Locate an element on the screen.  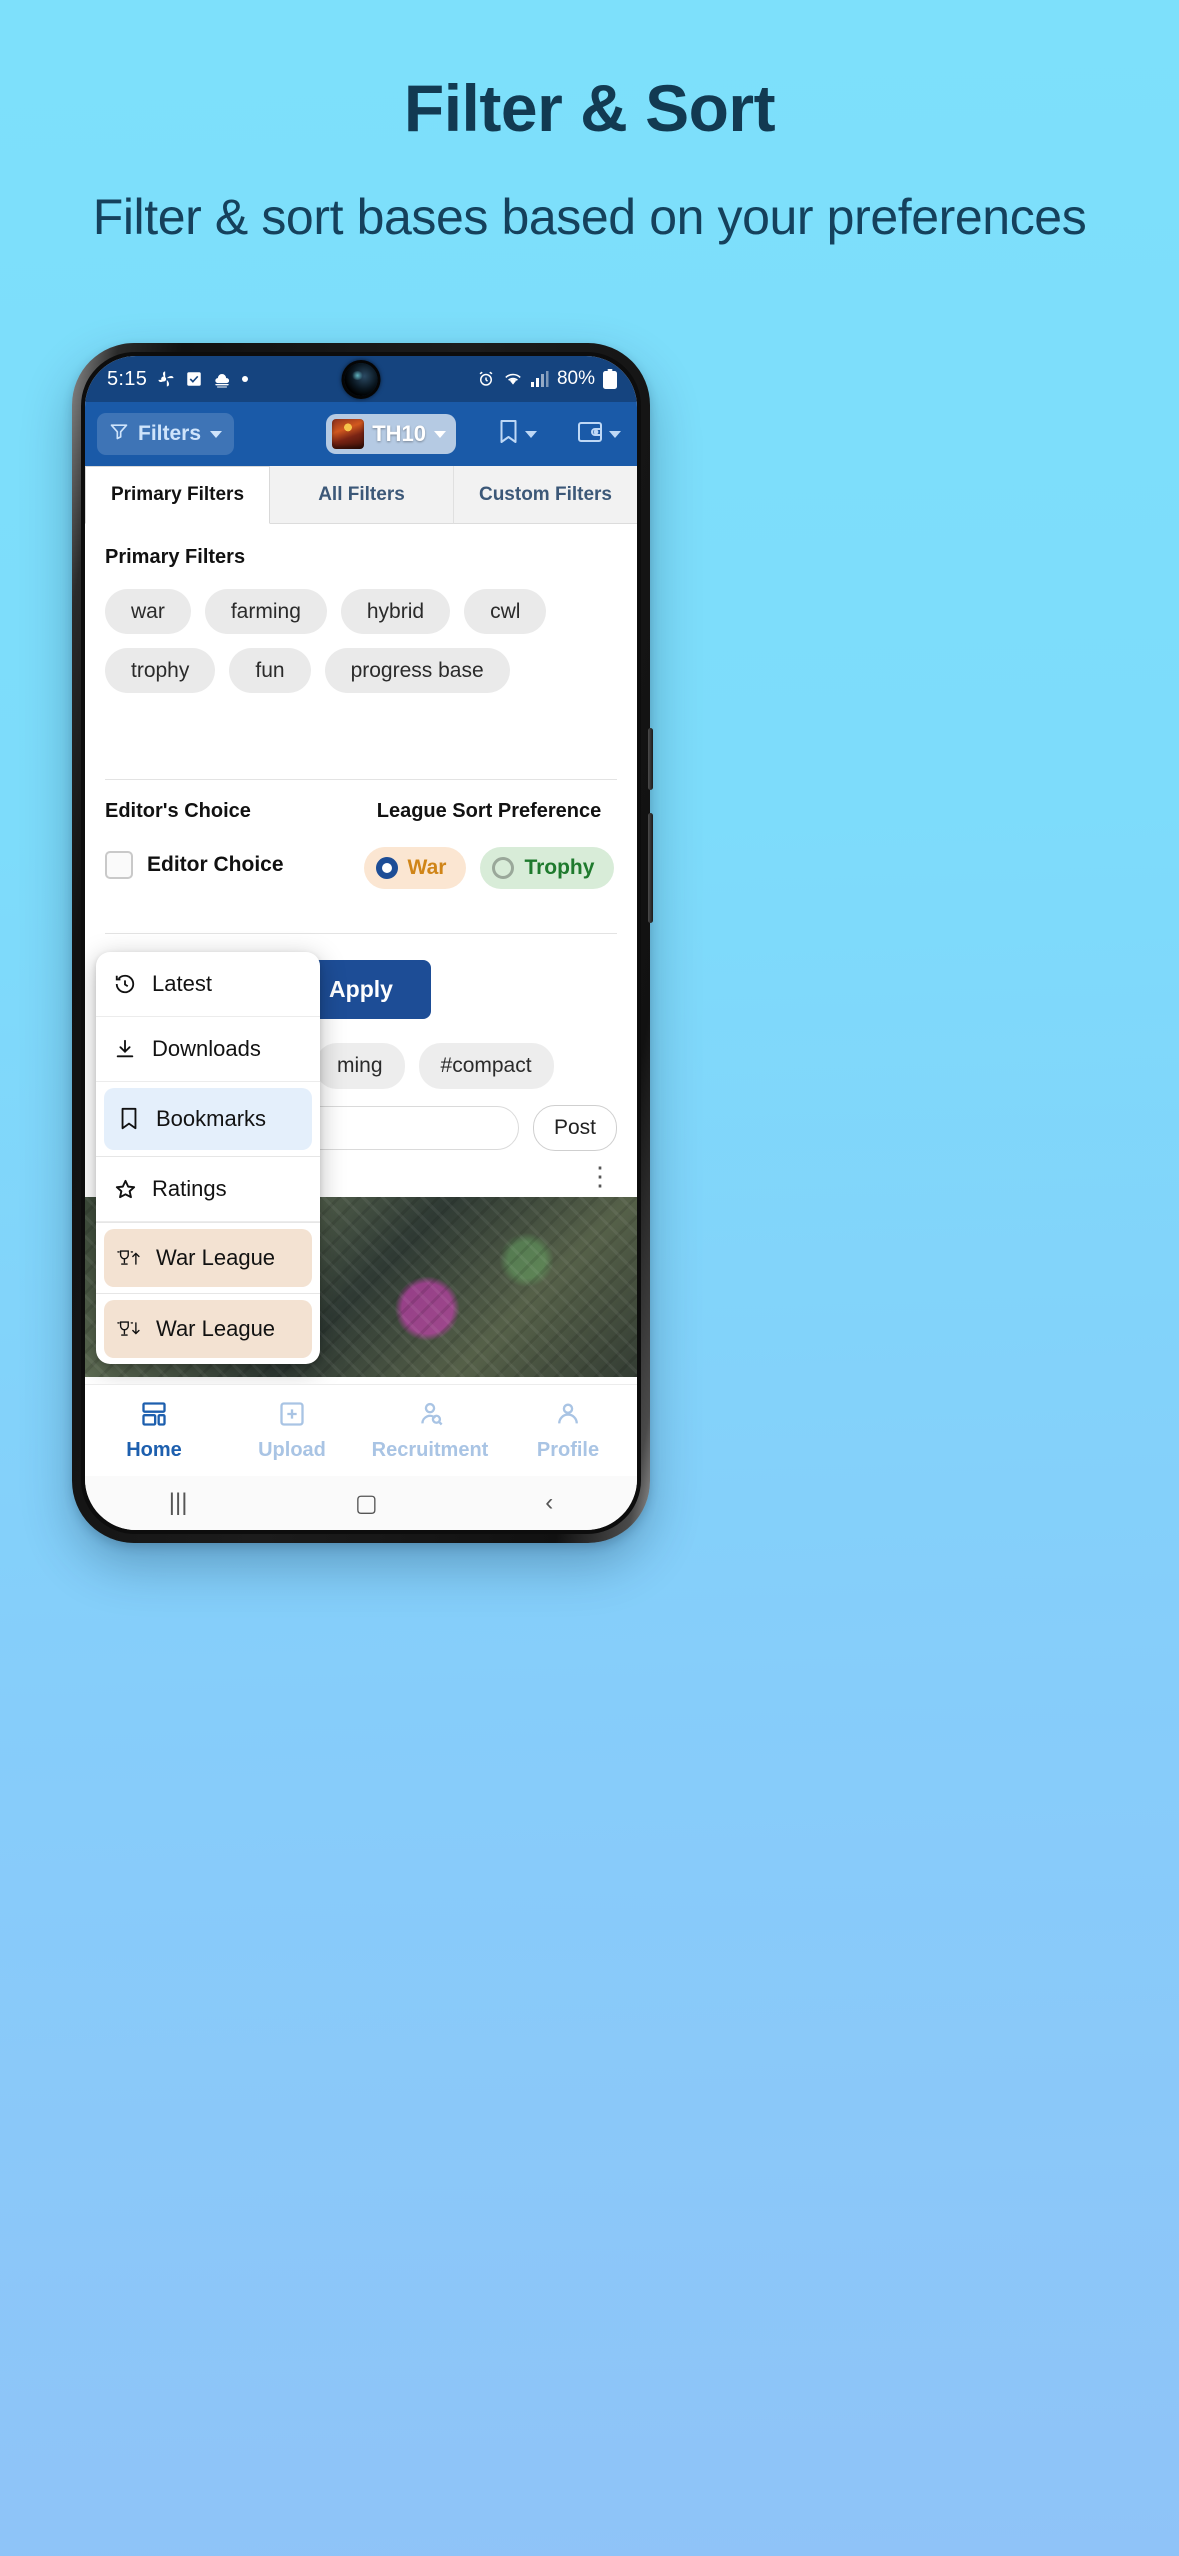
dropdown-item-war-league-desc: War League is located at coordinates (208, 1329).